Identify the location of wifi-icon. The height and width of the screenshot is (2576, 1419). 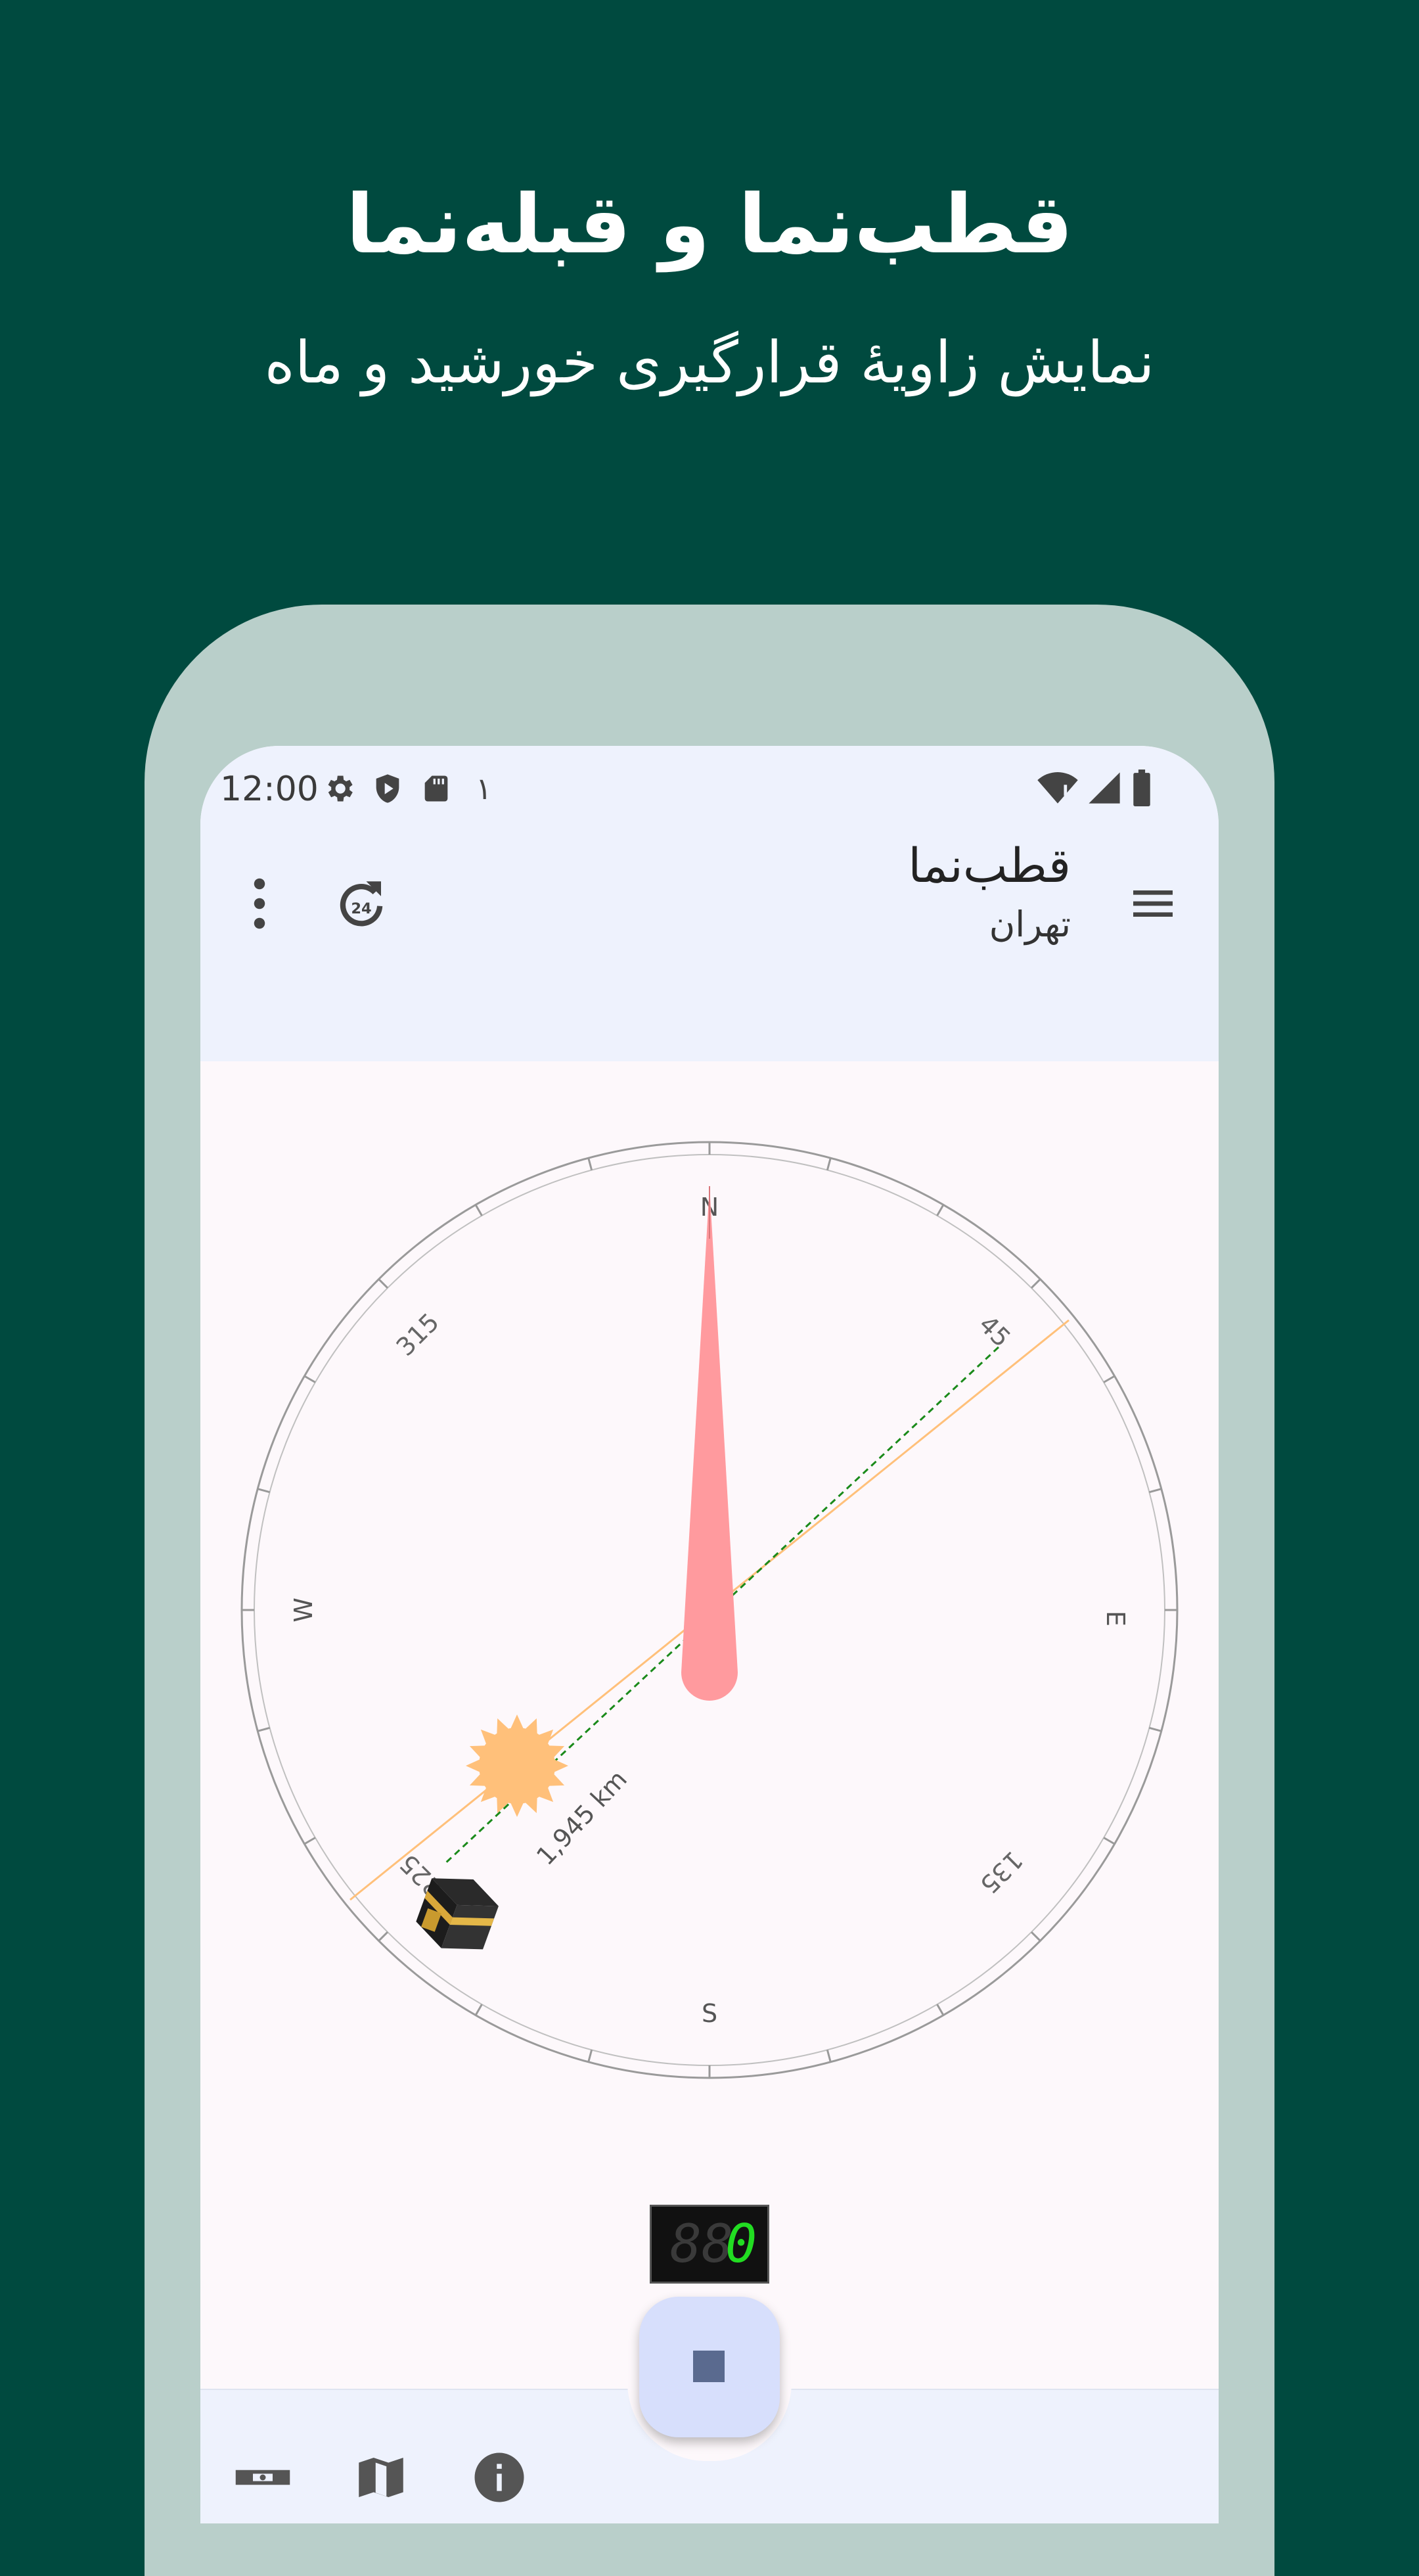
(1057, 788).